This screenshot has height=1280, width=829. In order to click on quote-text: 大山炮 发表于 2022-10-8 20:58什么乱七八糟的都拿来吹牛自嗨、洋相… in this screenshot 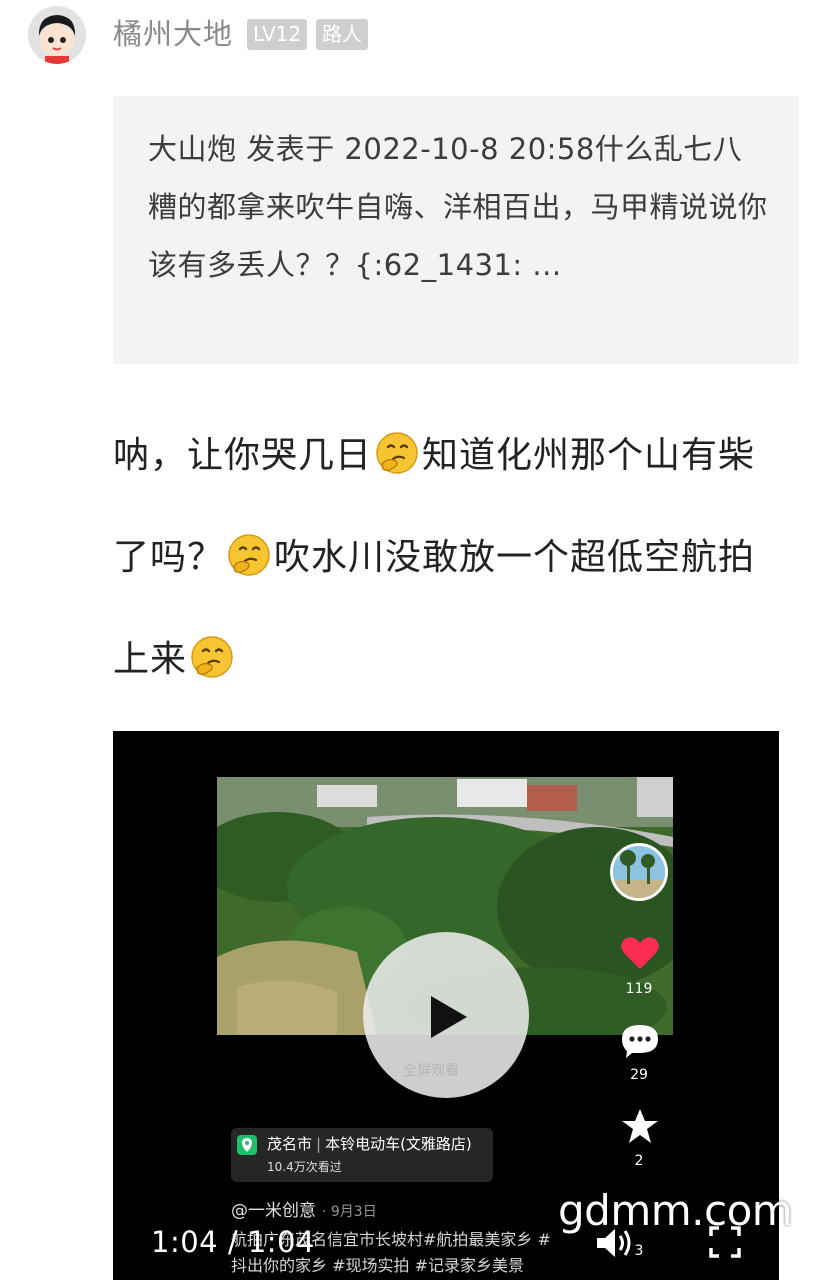, I will do `click(458, 207)`.